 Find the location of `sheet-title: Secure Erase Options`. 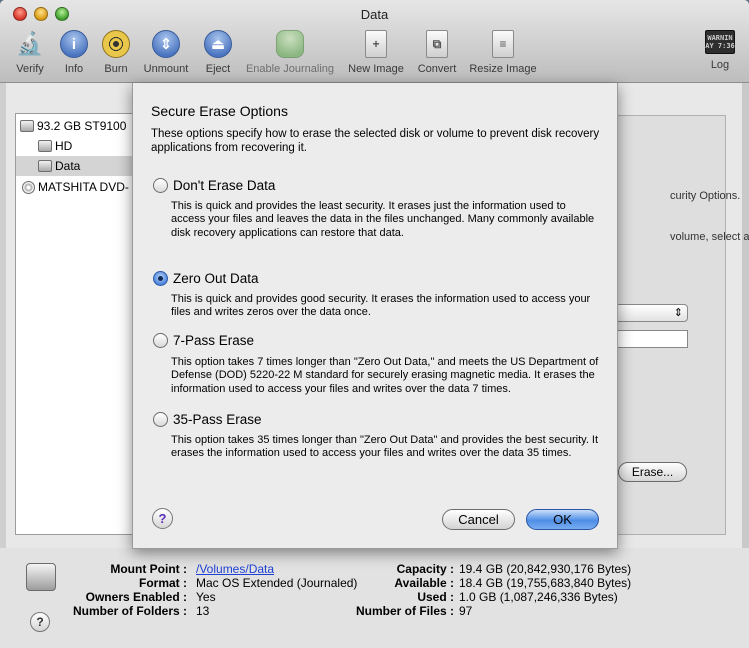

sheet-title: Secure Erase Options is located at coordinates (219, 111).